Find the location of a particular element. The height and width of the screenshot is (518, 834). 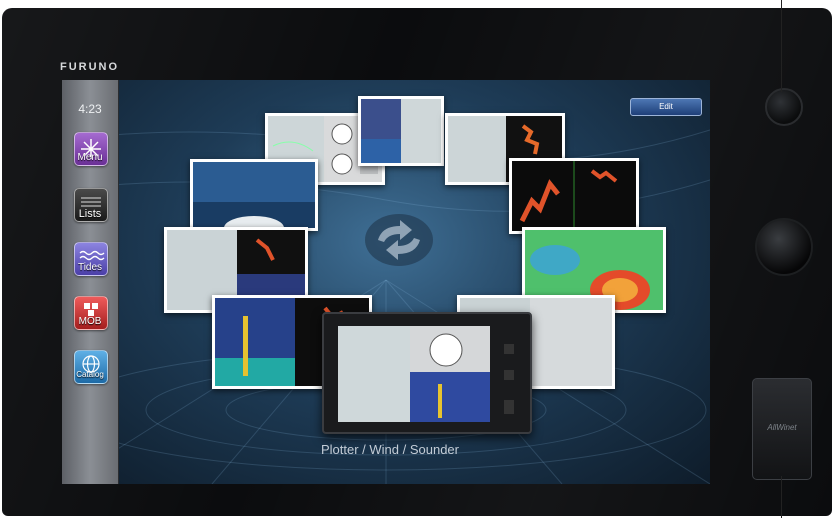

carousel-card-camera is located at coordinates (254, 195).